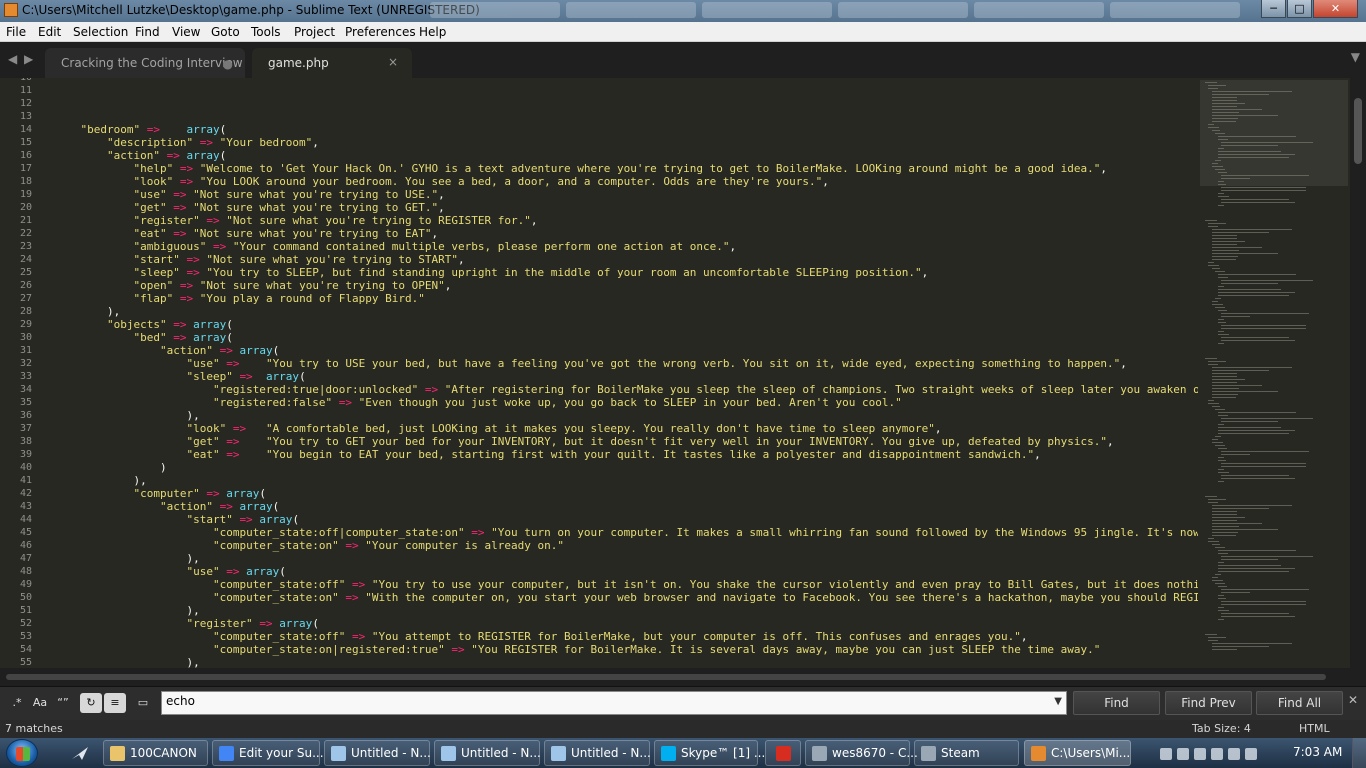  What do you see at coordinates (186, 32) in the screenshot?
I see `menu-view: View` at bounding box center [186, 32].